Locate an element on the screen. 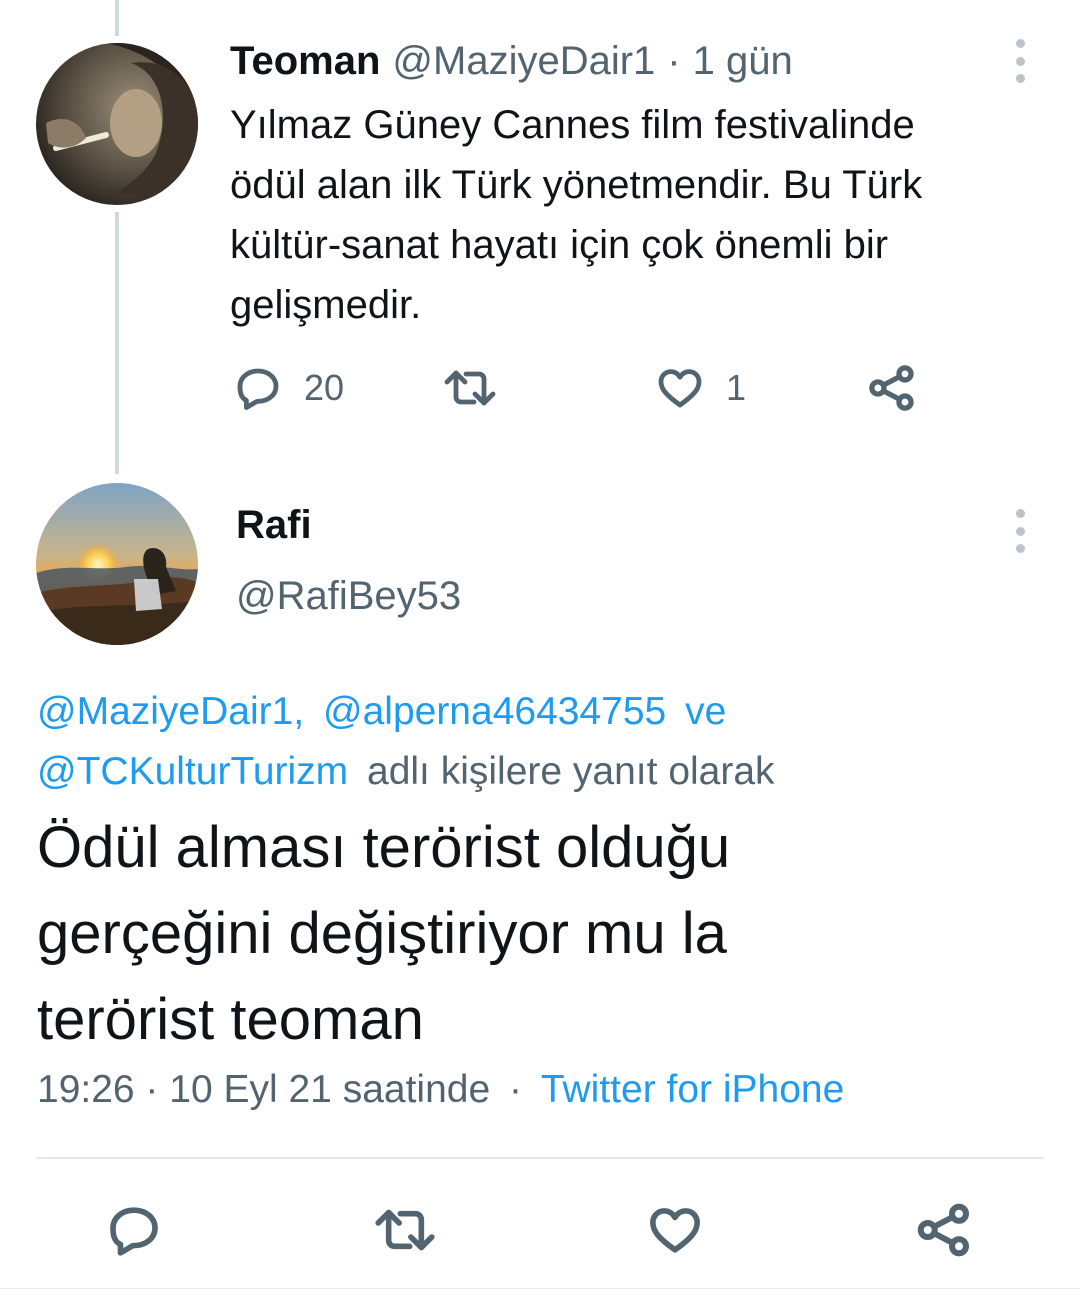  parent-like-button: 1 is located at coordinates (701, 388).